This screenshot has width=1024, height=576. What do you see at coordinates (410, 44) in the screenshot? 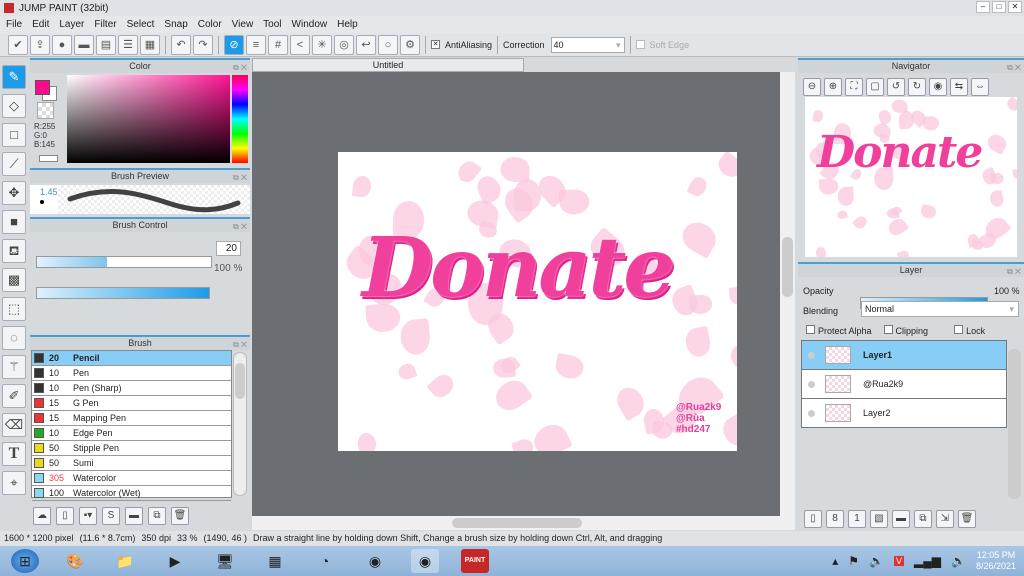
I see `settings-icon: ⚙` at bounding box center [410, 44].